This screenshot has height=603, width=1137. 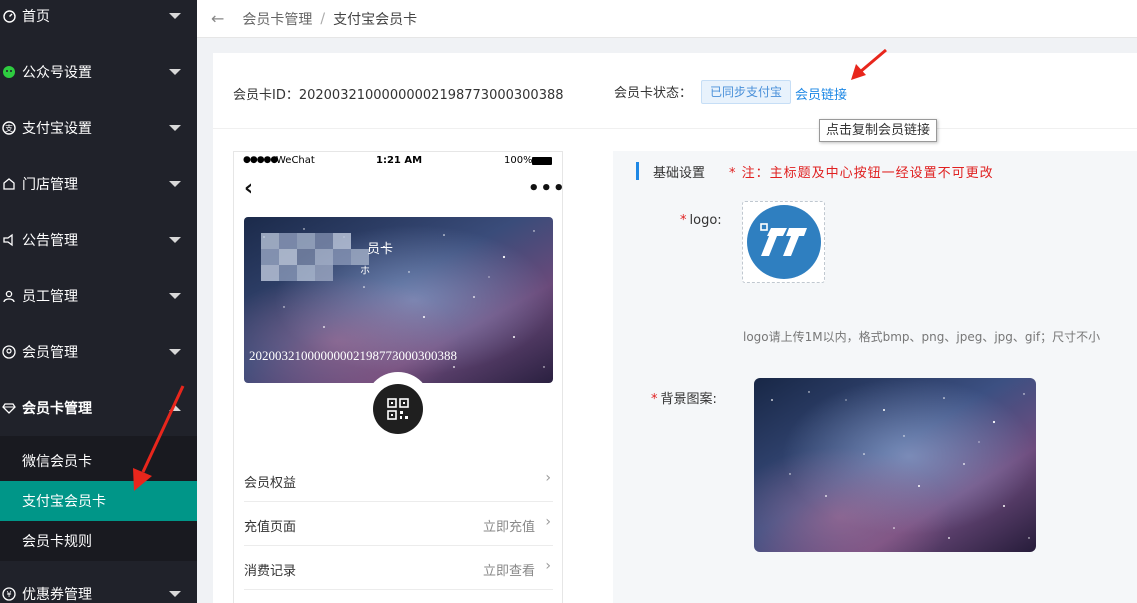 I want to click on sub-item-label: 支付宝会员卡, so click(x=64, y=502).